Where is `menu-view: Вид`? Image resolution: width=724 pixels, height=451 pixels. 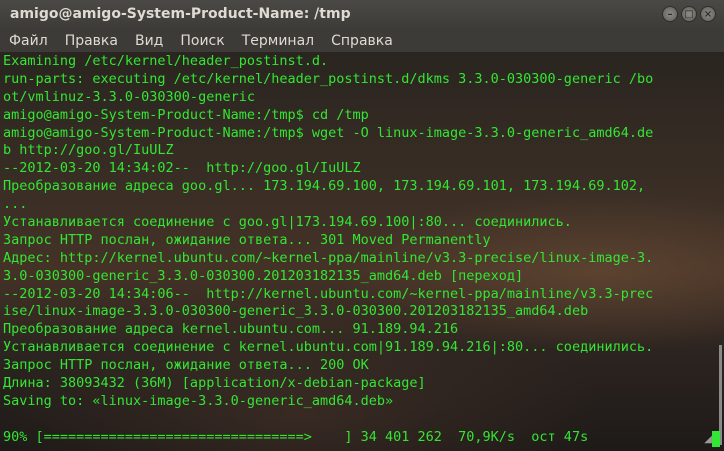
menu-view: Вид is located at coordinates (148, 41).